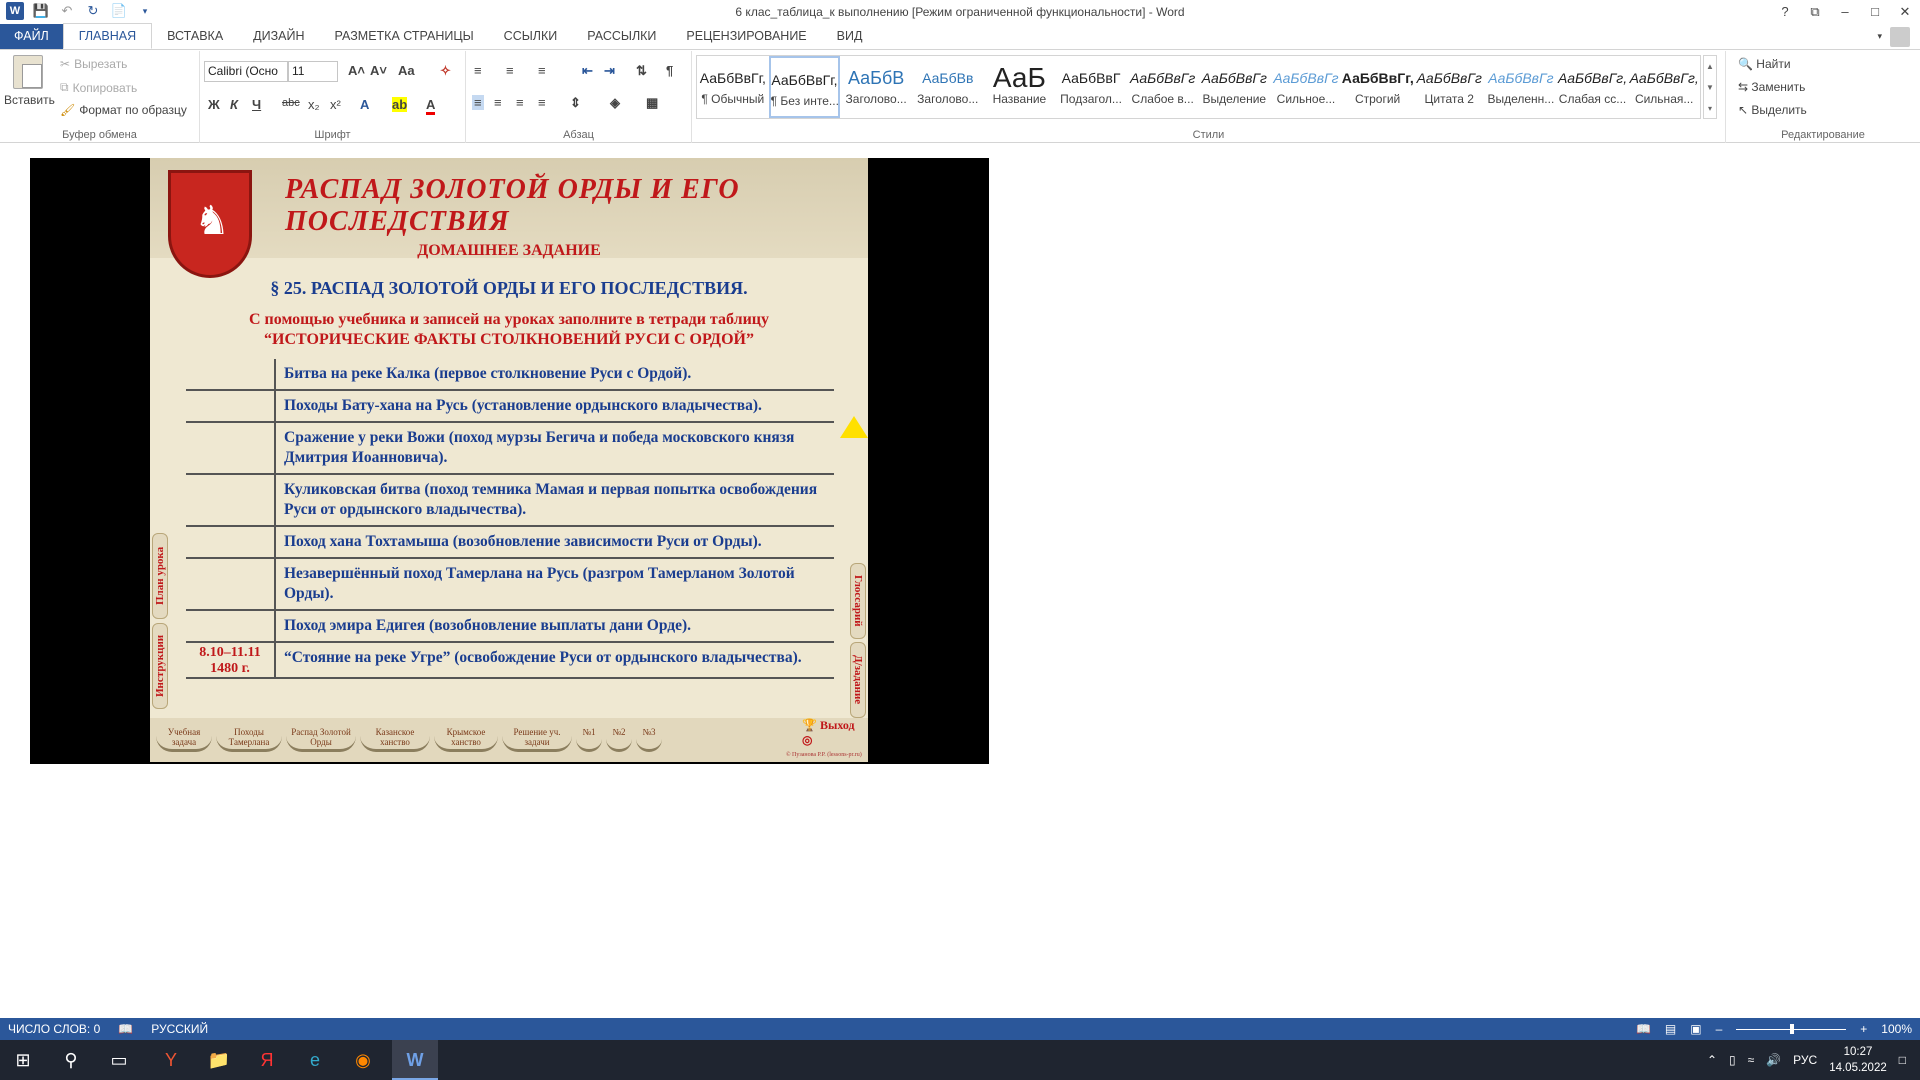 The height and width of the screenshot is (1080, 1920). Describe the element at coordinates (431, 106) in the screenshot. I see `font-color-button: A` at that location.